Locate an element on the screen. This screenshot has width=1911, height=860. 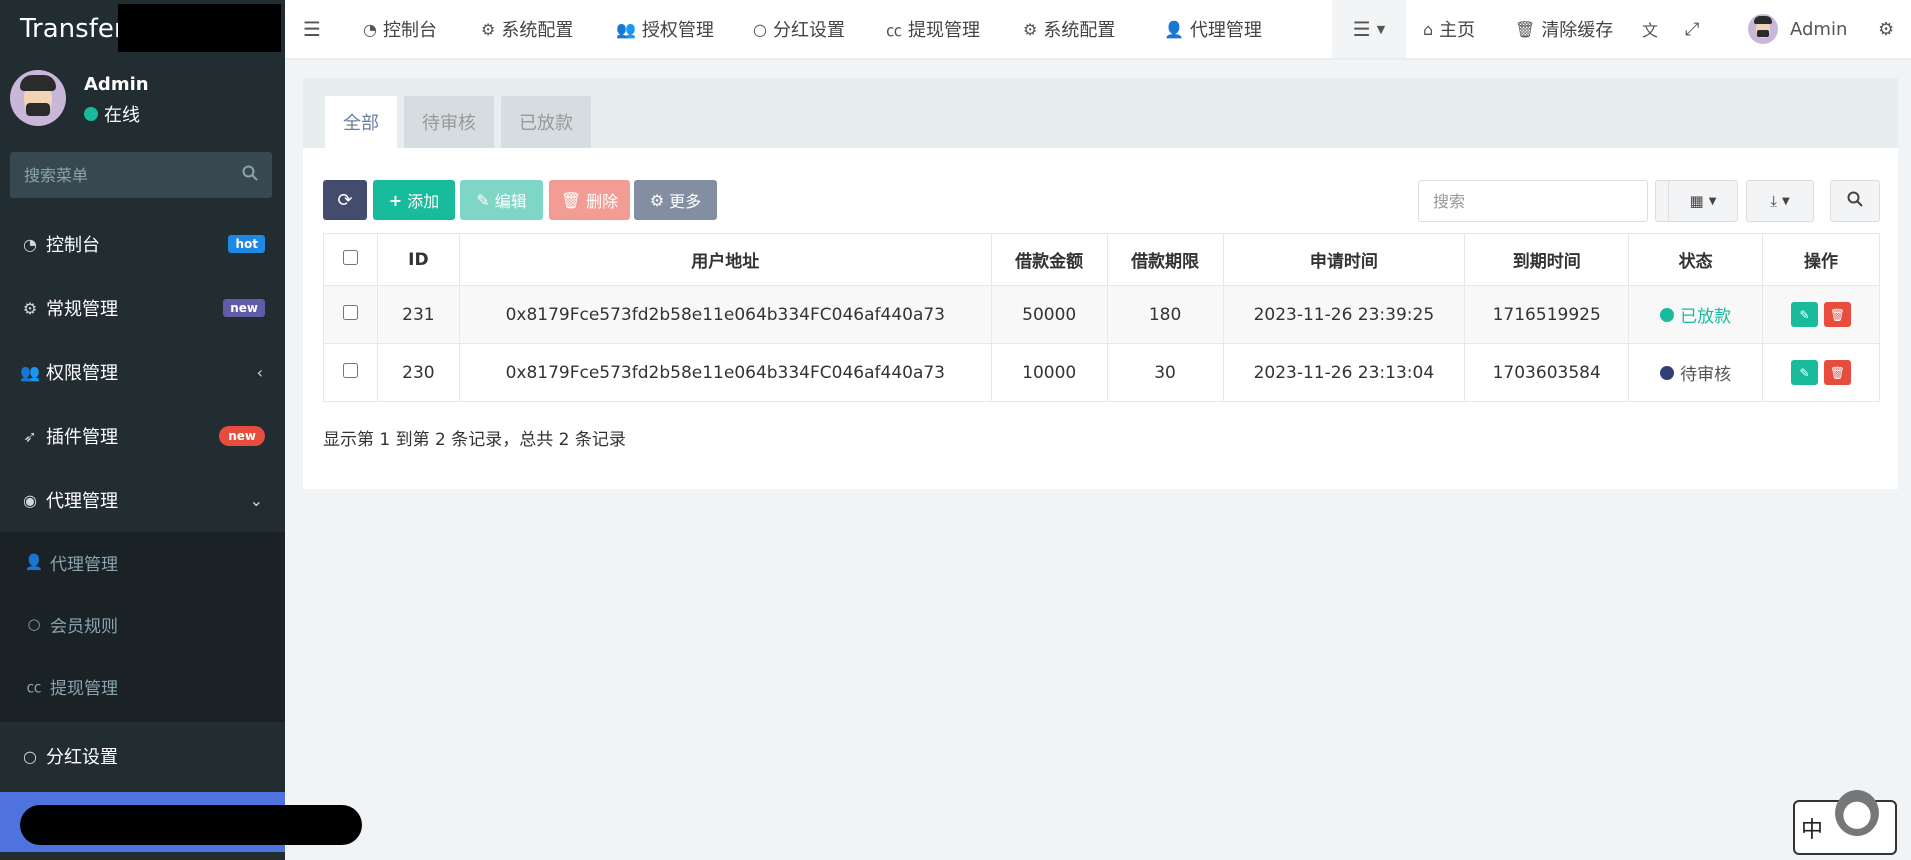
advanced-search-button is located at coordinates (1855, 201).